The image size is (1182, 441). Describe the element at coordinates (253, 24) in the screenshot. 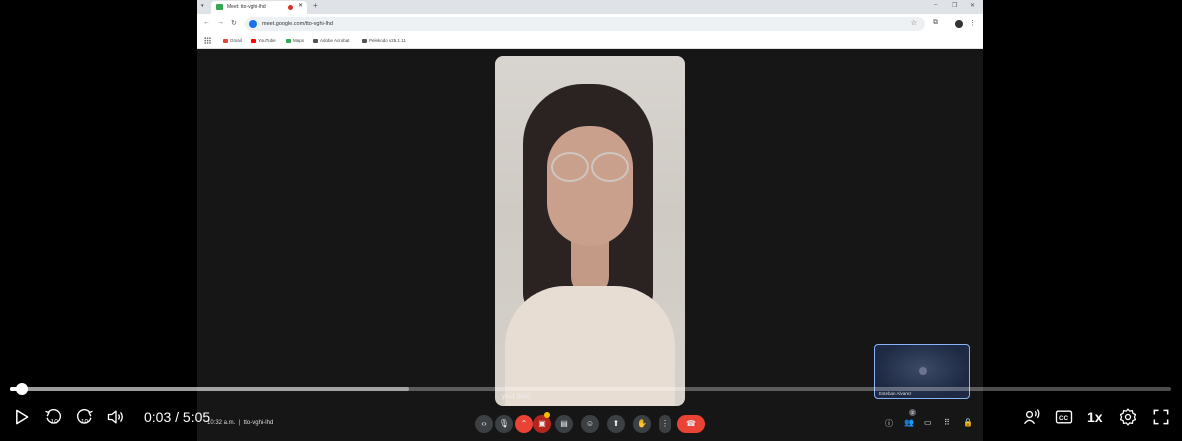

I see `site-info-icon` at that location.